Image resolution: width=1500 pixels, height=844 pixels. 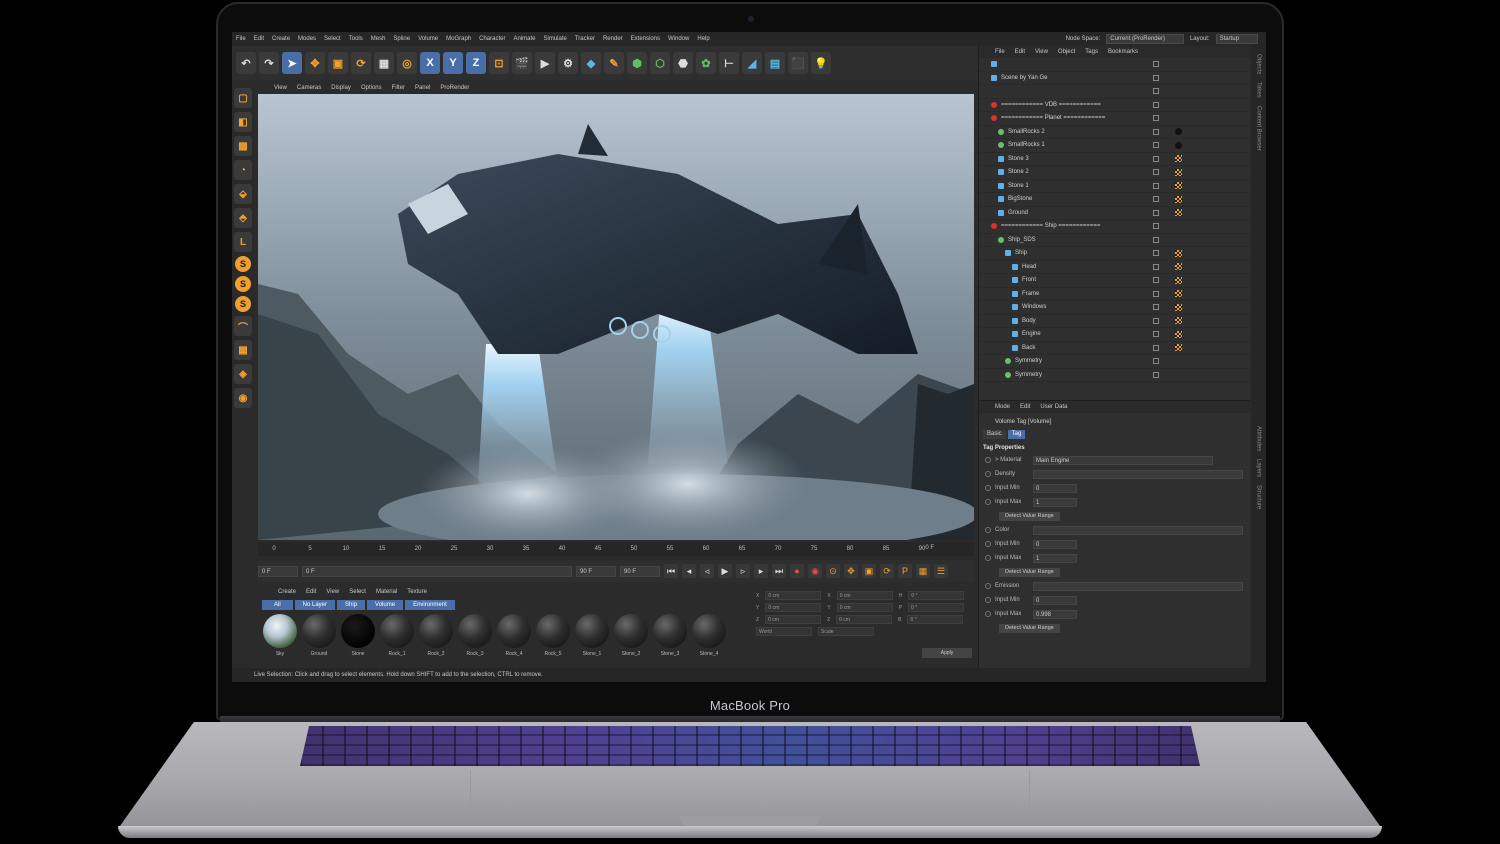 What do you see at coordinates (241, 39) in the screenshot?
I see `menu-file: File` at bounding box center [241, 39].